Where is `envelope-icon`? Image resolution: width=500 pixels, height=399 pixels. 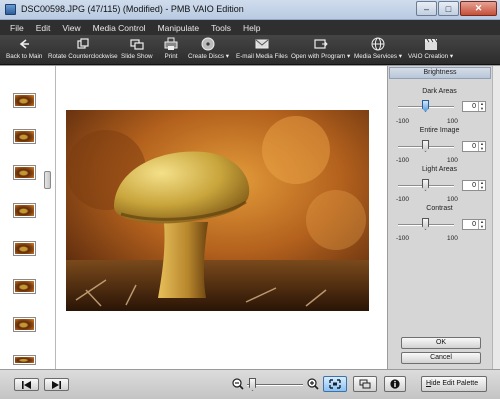 envelope-icon is located at coordinates (262, 44).